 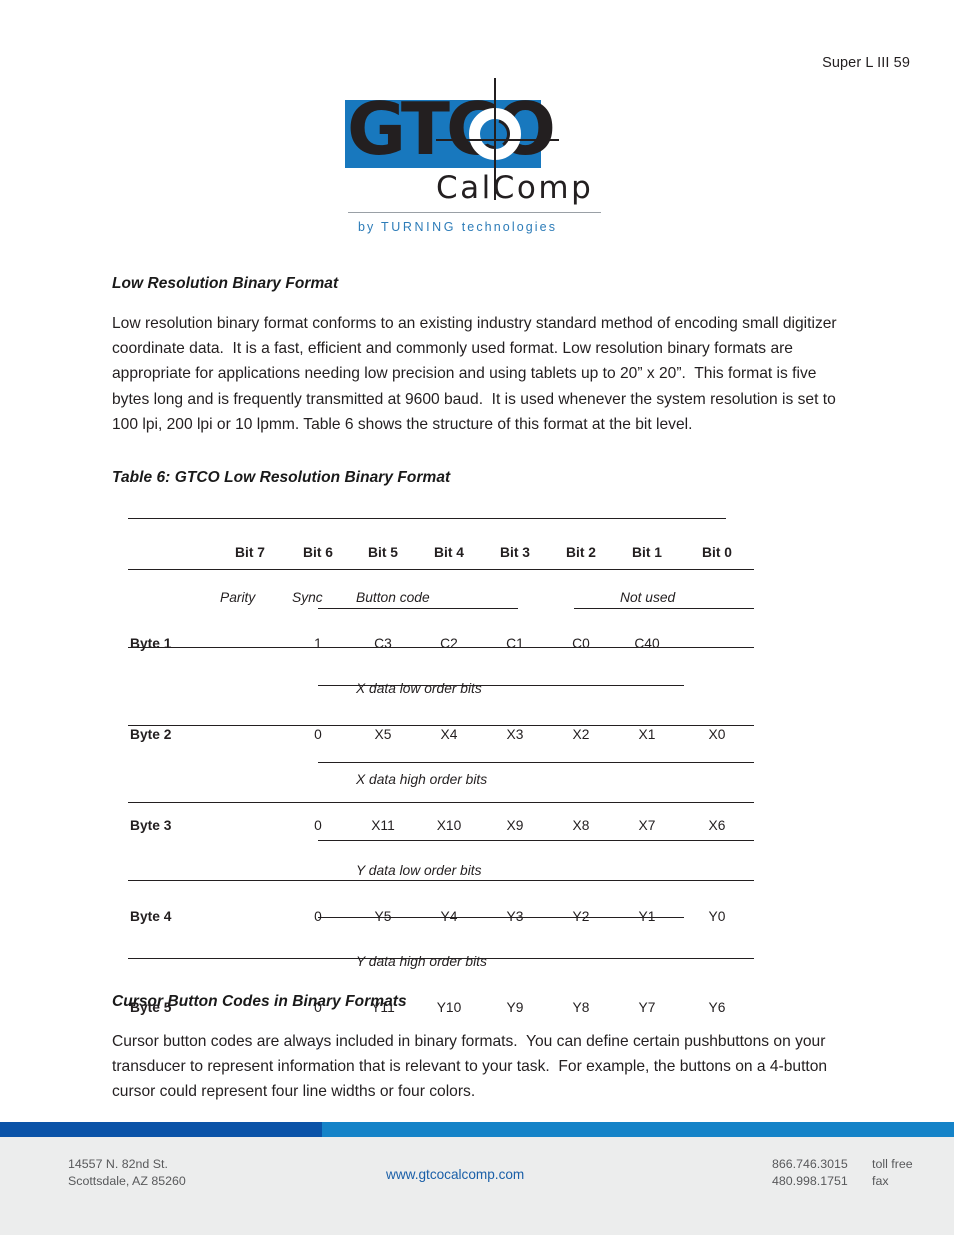 I want to click on table-row: Y data high order bits, so click(x=441, y=953).